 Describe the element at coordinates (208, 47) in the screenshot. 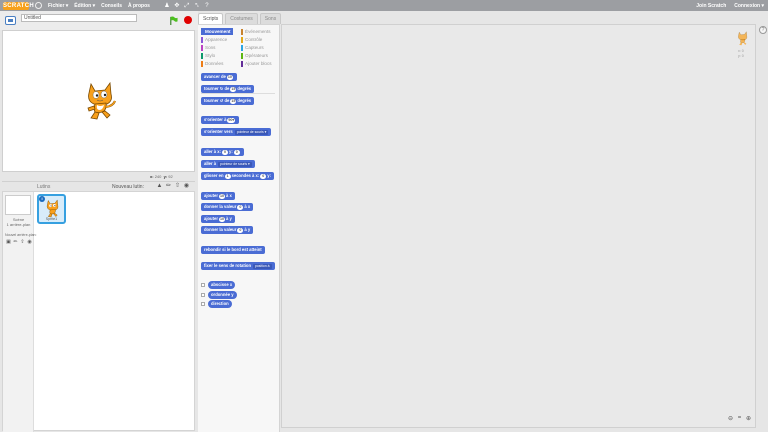

I see `category-sound: Sons` at that location.